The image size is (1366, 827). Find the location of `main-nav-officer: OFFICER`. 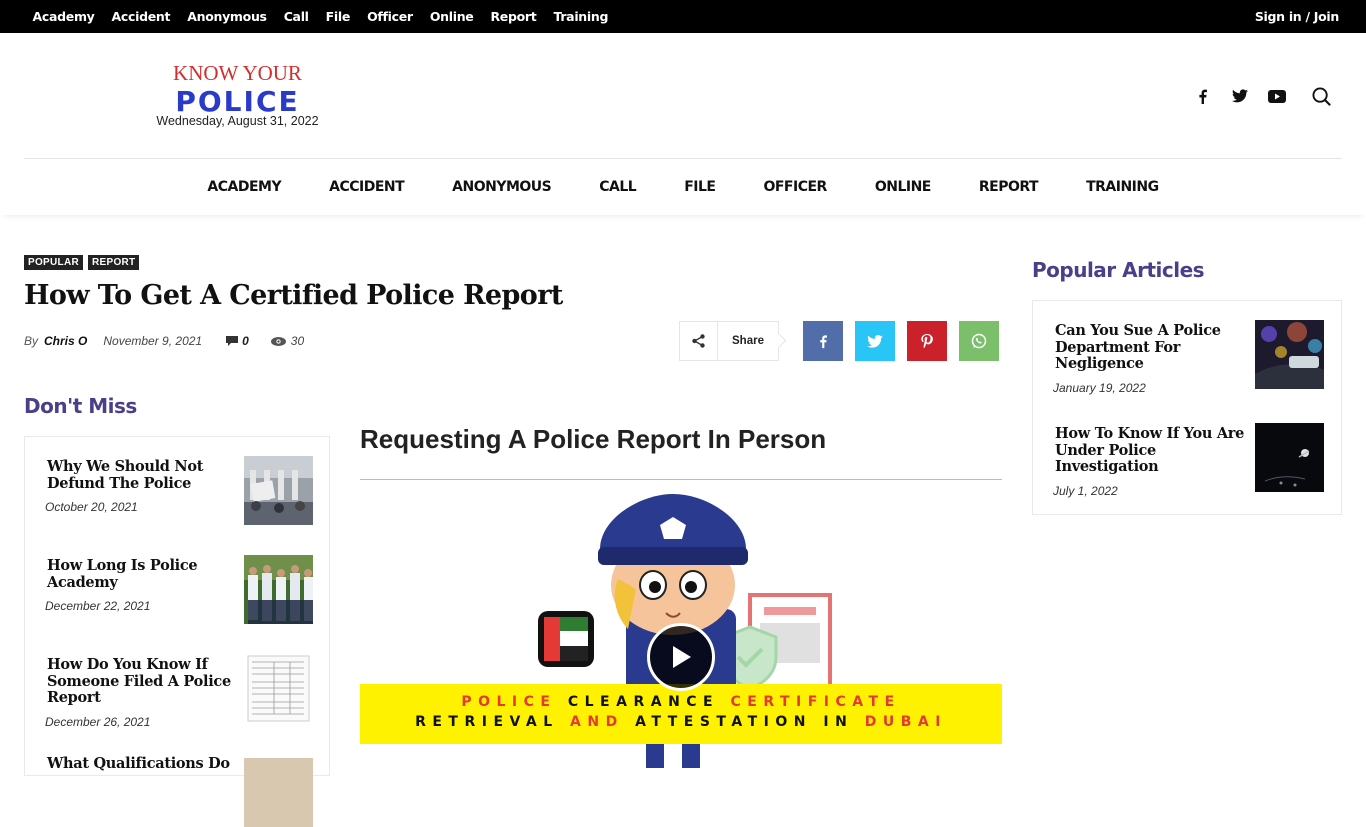

main-nav-officer: OFFICER is located at coordinates (795, 187).